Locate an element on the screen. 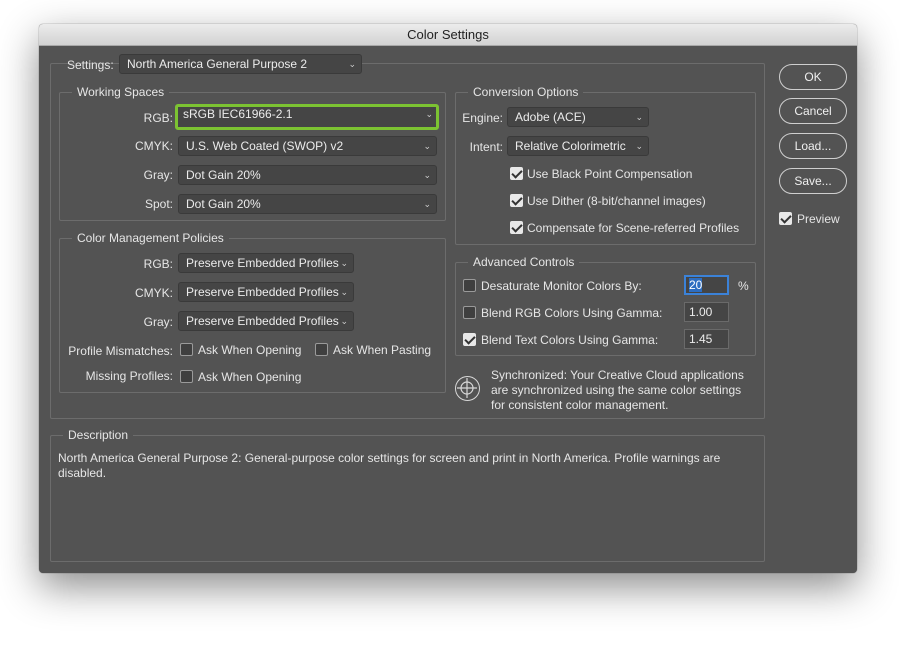 Image resolution: width=900 pixels, height=651 pixels. preview-label: Preview is located at coordinates (818, 219).